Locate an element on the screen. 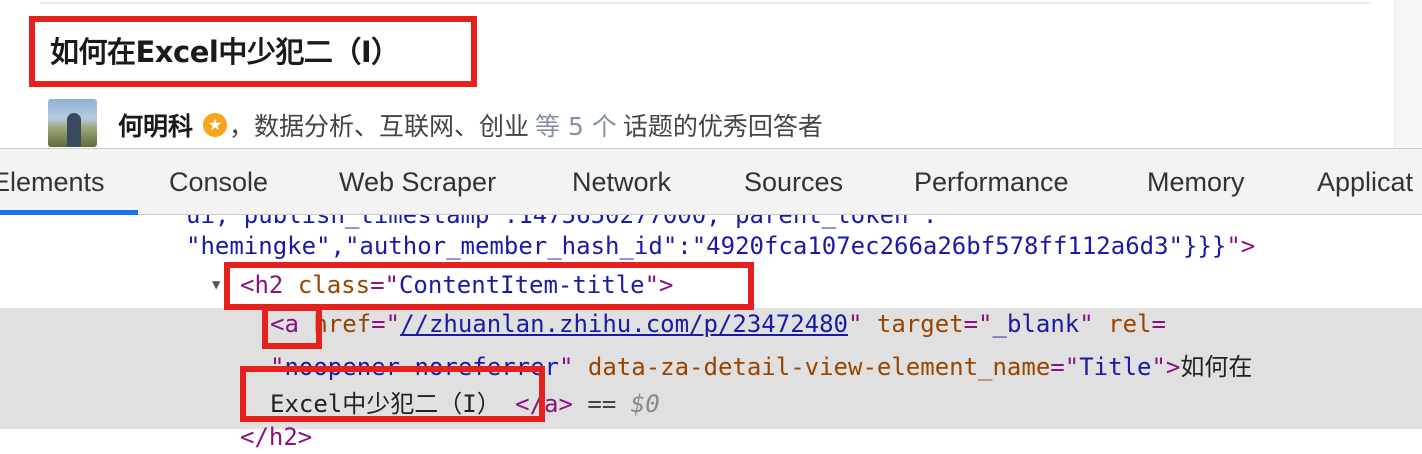 Image resolution: width=1422 pixels, height=454 pixels. collapse-triangle-icon: ▼ is located at coordinates (216, 285).